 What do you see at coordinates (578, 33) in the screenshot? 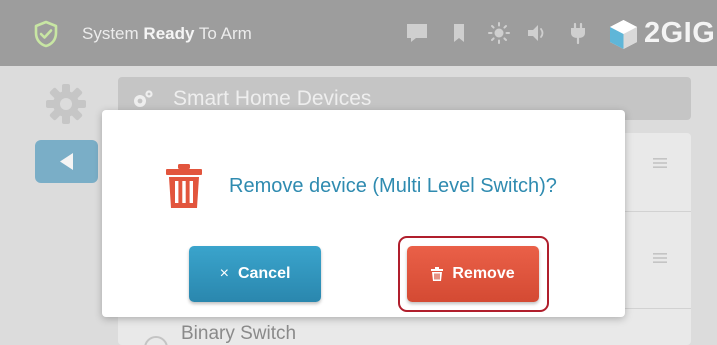
I see `power-plug-icon` at bounding box center [578, 33].